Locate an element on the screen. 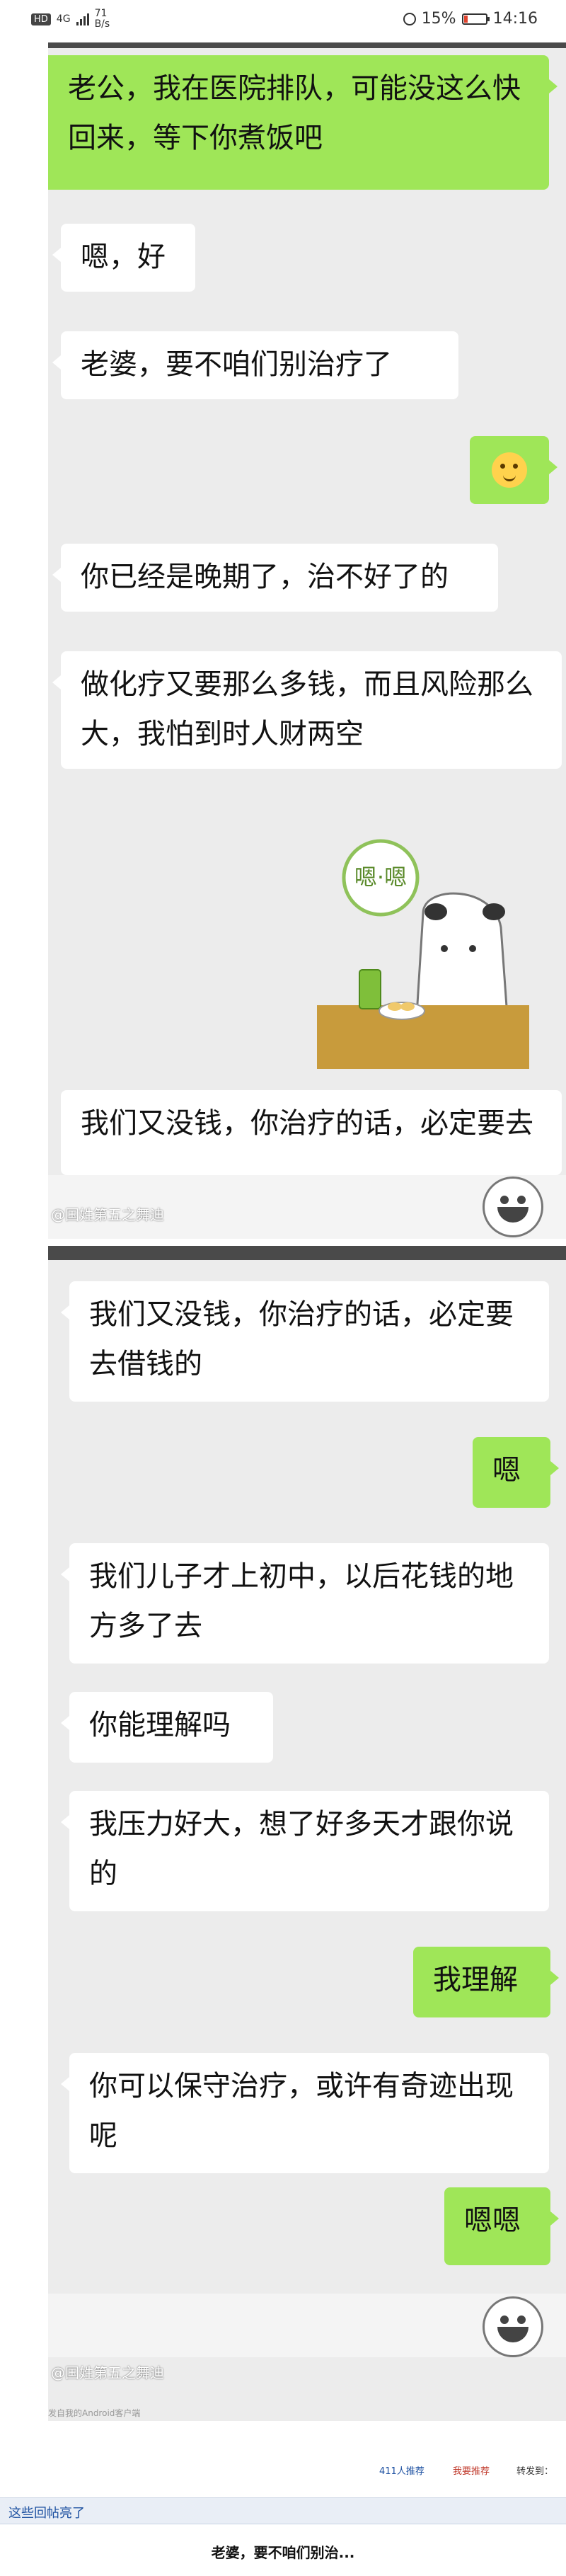  battery-percent: 15% is located at coordinates (439, 19).